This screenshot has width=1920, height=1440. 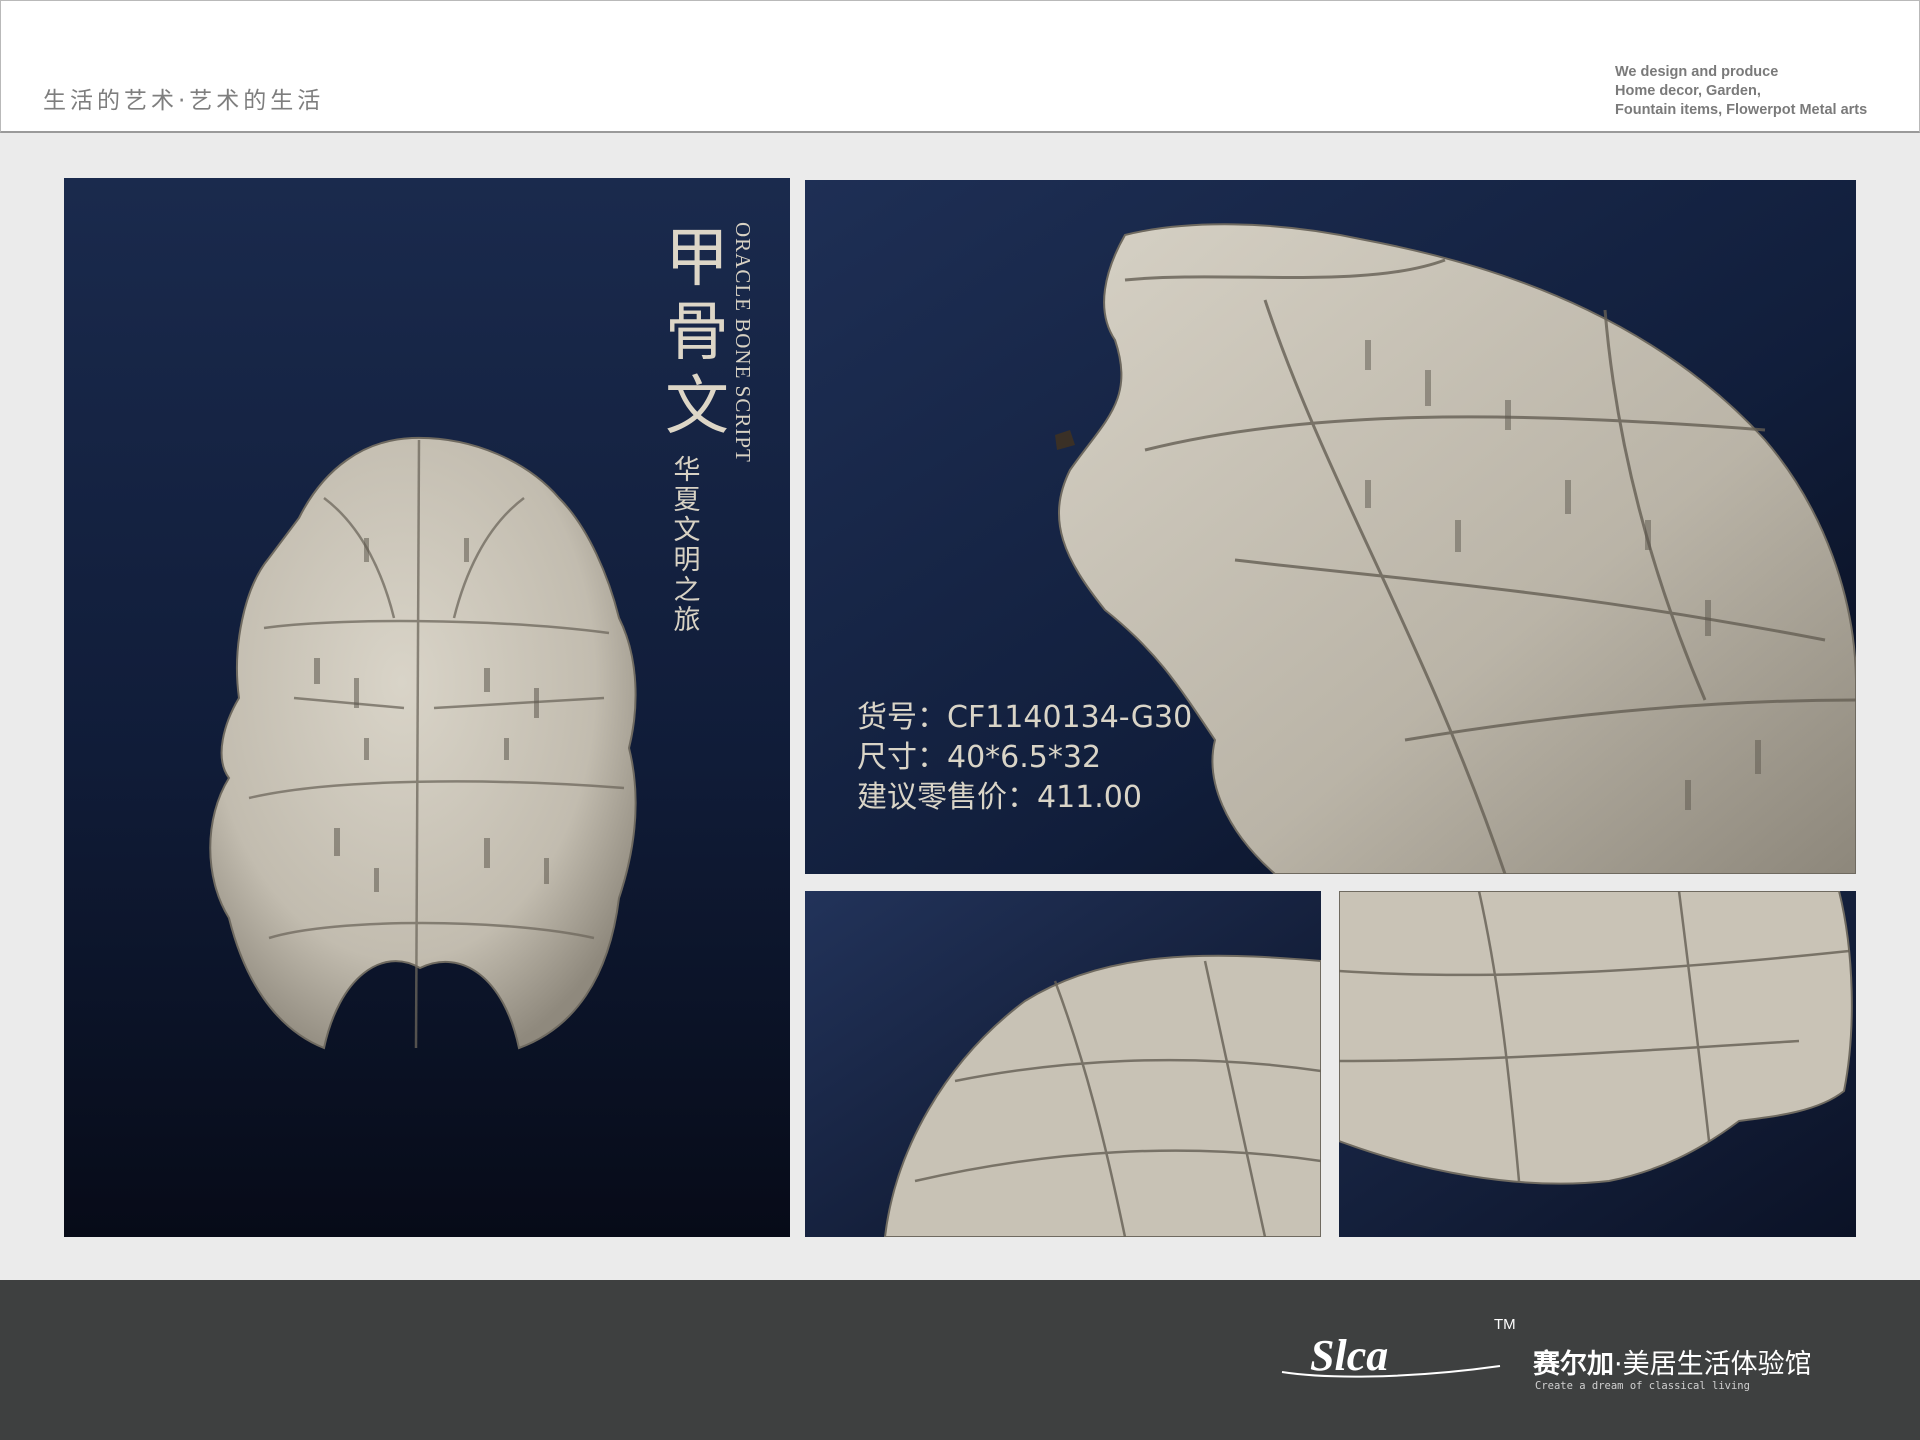 What do you see at coordinates (1697, 72) in the screenshot?
I see `blurb-line-1: We design and produce` at bounding box center [1697, 72].